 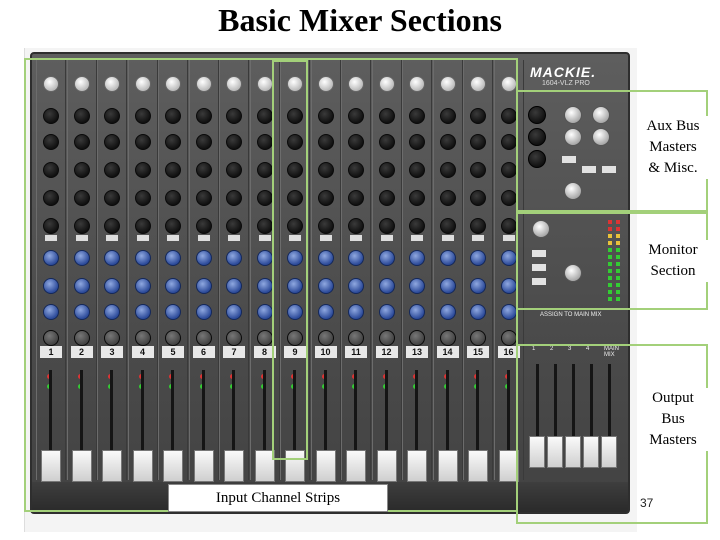 What do you see at coordinates (566, 83) in the screenshot?
I see `model-label: 1604-VLZ PRO` at bounding box center [566, 83].